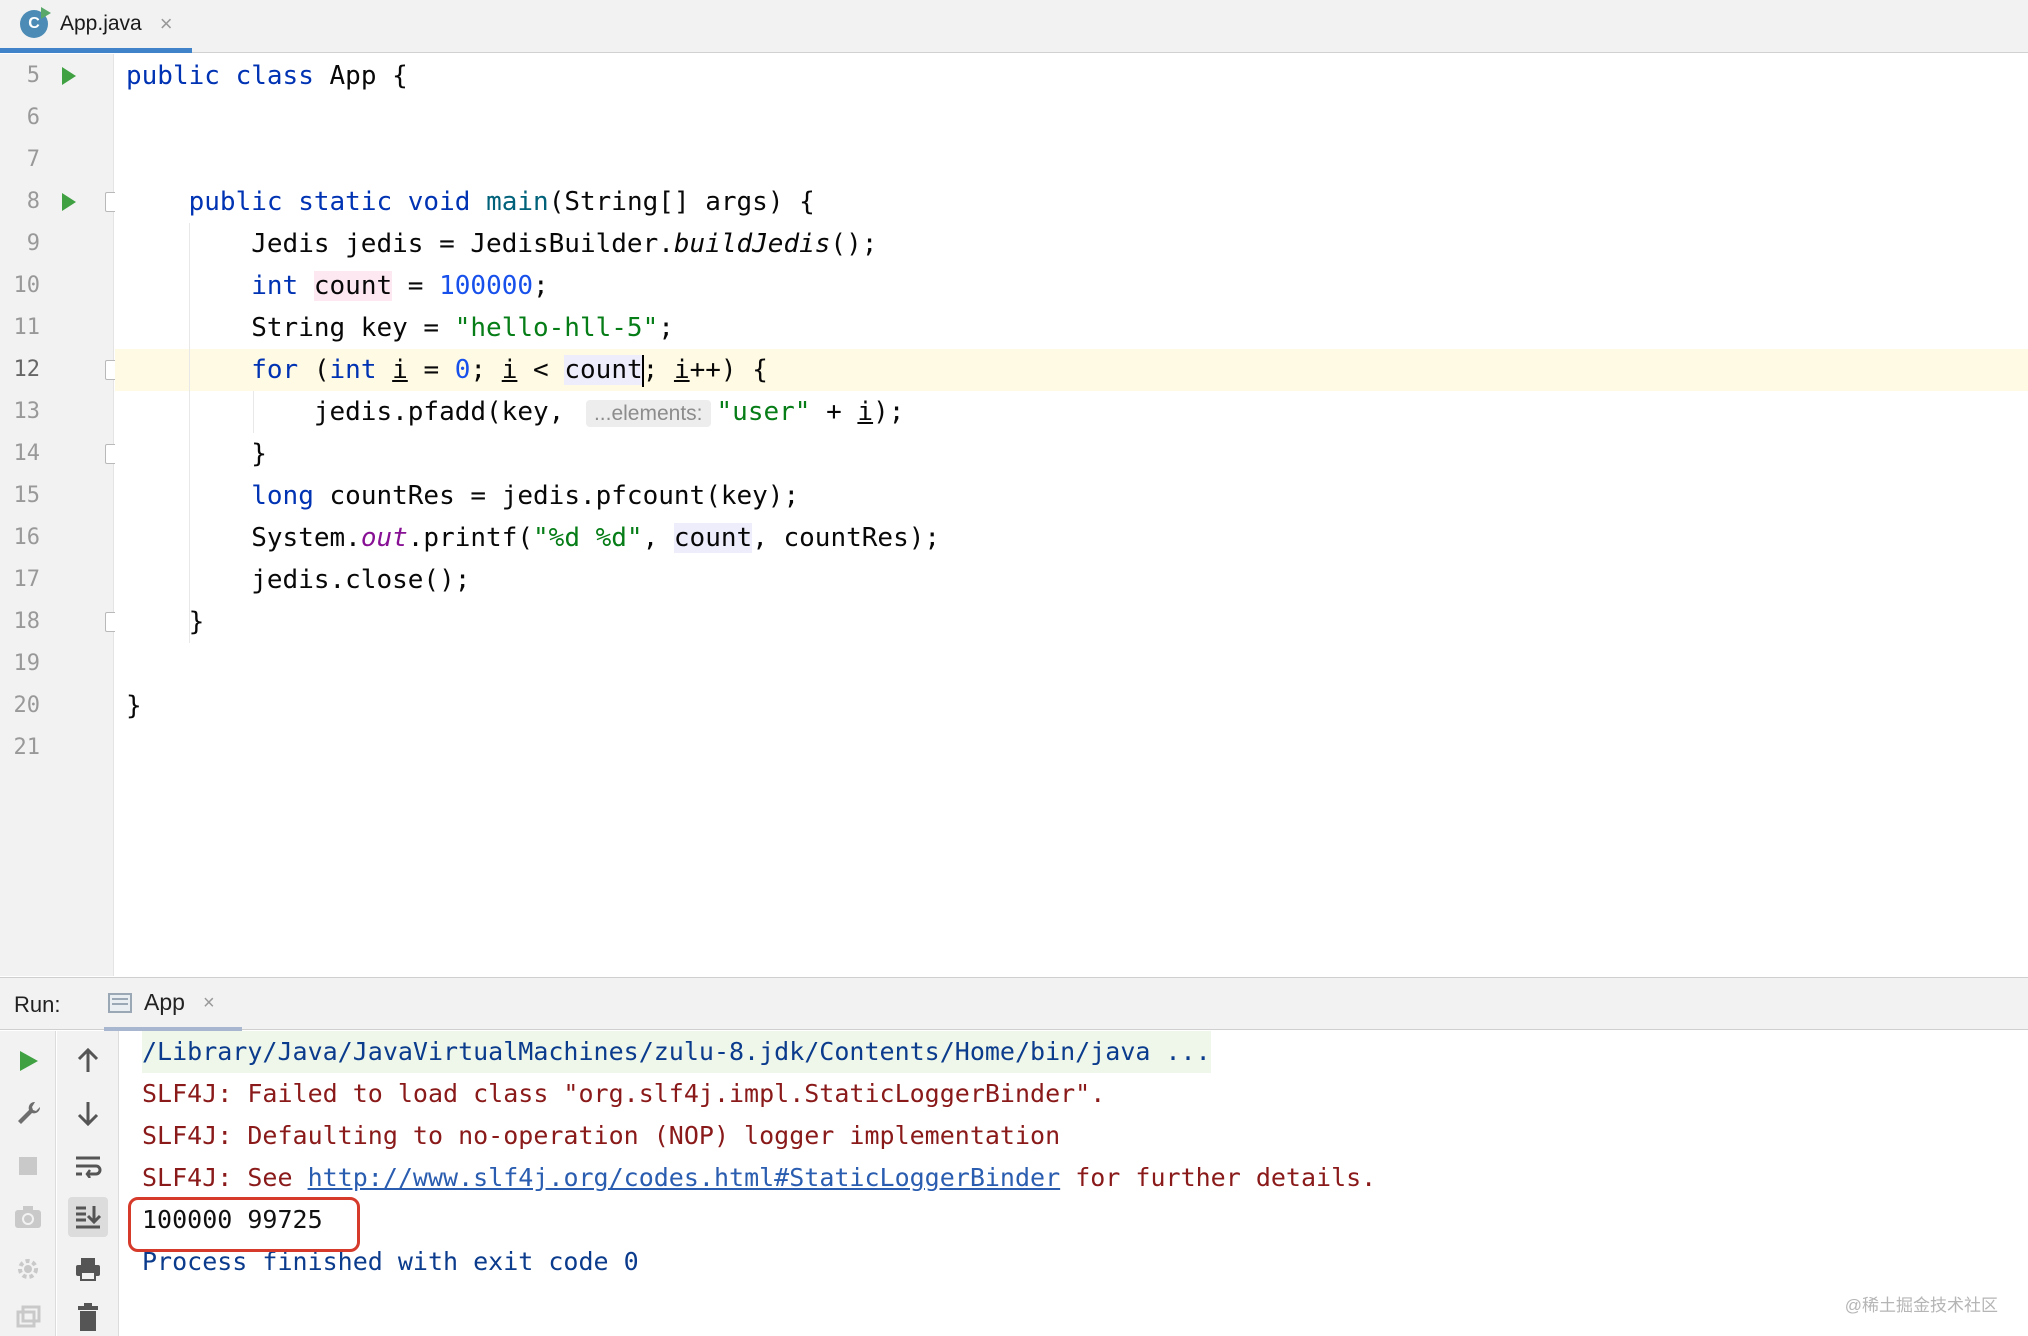 The image size is (2028, 1336). I want to click on code-token: countRes = jedis.pfcount(key);, so click(556, 496).